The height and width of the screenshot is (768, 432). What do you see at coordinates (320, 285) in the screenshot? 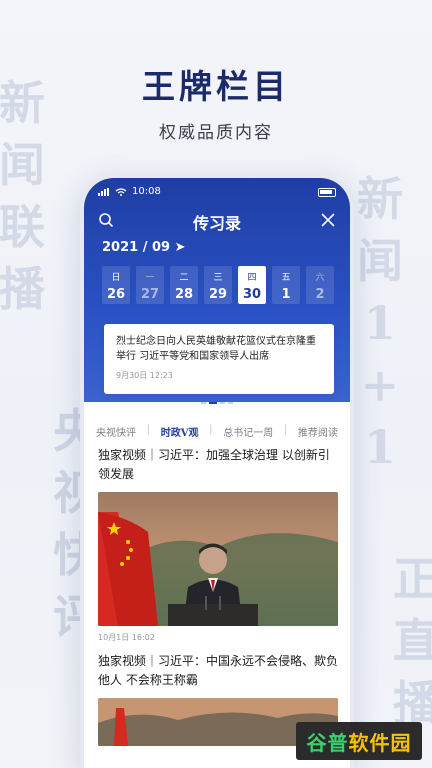
I see `date-item: 六2` at bounding box center [320, 285].